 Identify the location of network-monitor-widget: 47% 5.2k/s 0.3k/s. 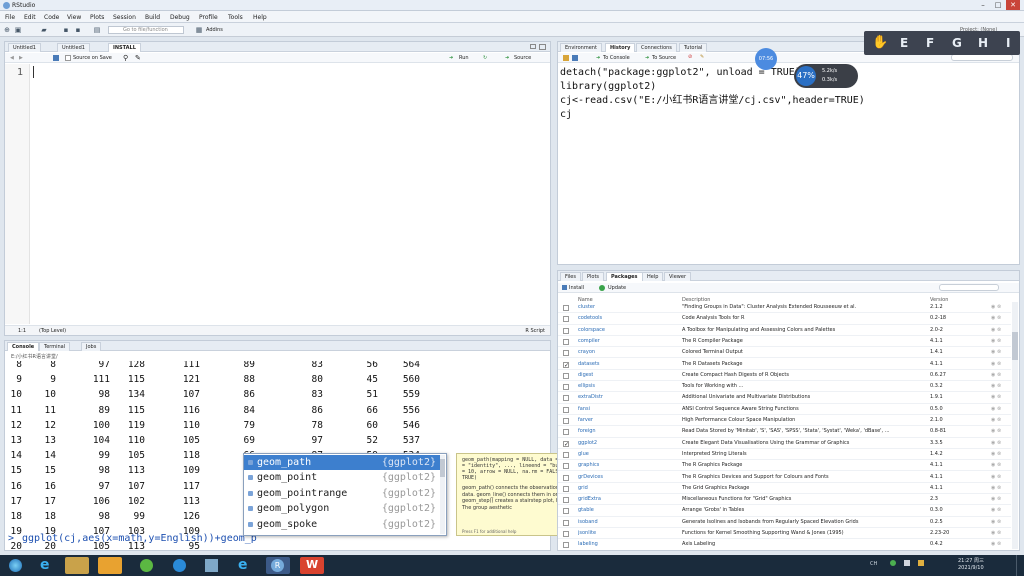
(826, 76).